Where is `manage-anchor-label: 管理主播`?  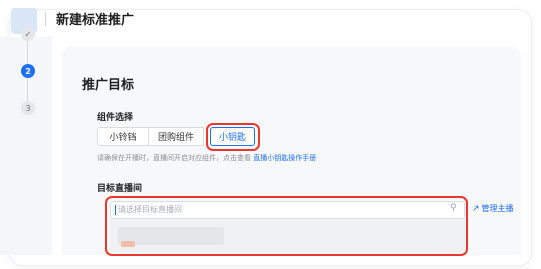 manage-anchor-label: 管理主播 is located at coordinates (497, 208).